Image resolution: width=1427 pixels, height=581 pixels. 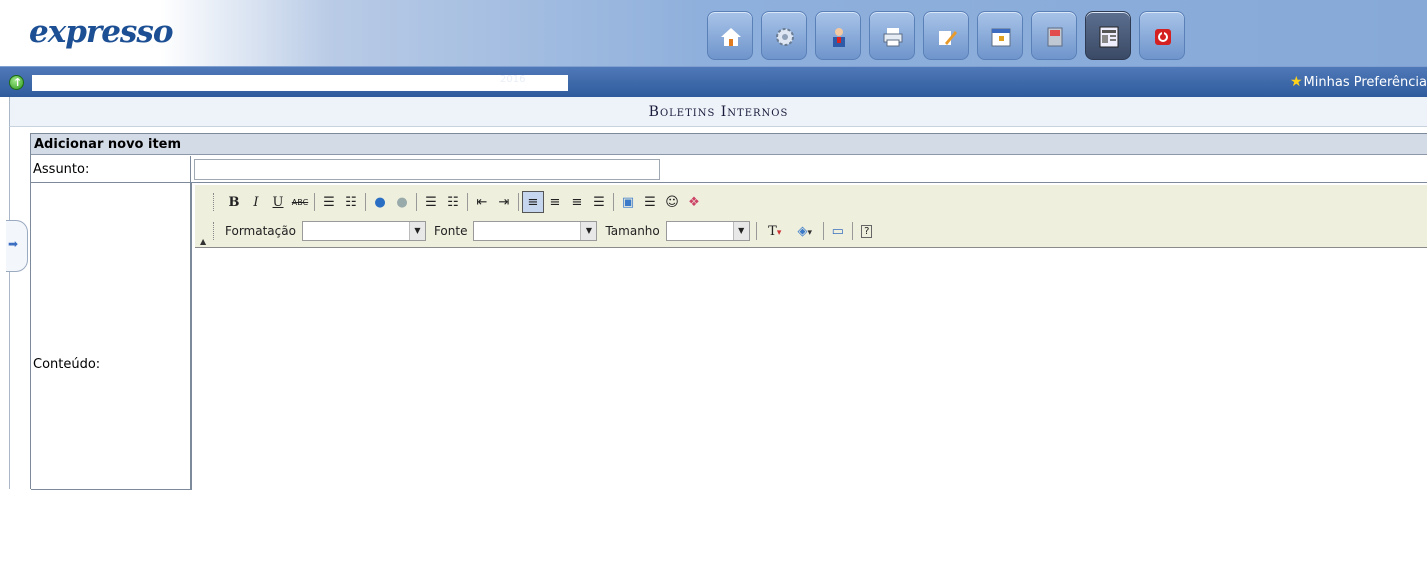 I want to click on align-center-button: ≡, so click(x=555, y=202).